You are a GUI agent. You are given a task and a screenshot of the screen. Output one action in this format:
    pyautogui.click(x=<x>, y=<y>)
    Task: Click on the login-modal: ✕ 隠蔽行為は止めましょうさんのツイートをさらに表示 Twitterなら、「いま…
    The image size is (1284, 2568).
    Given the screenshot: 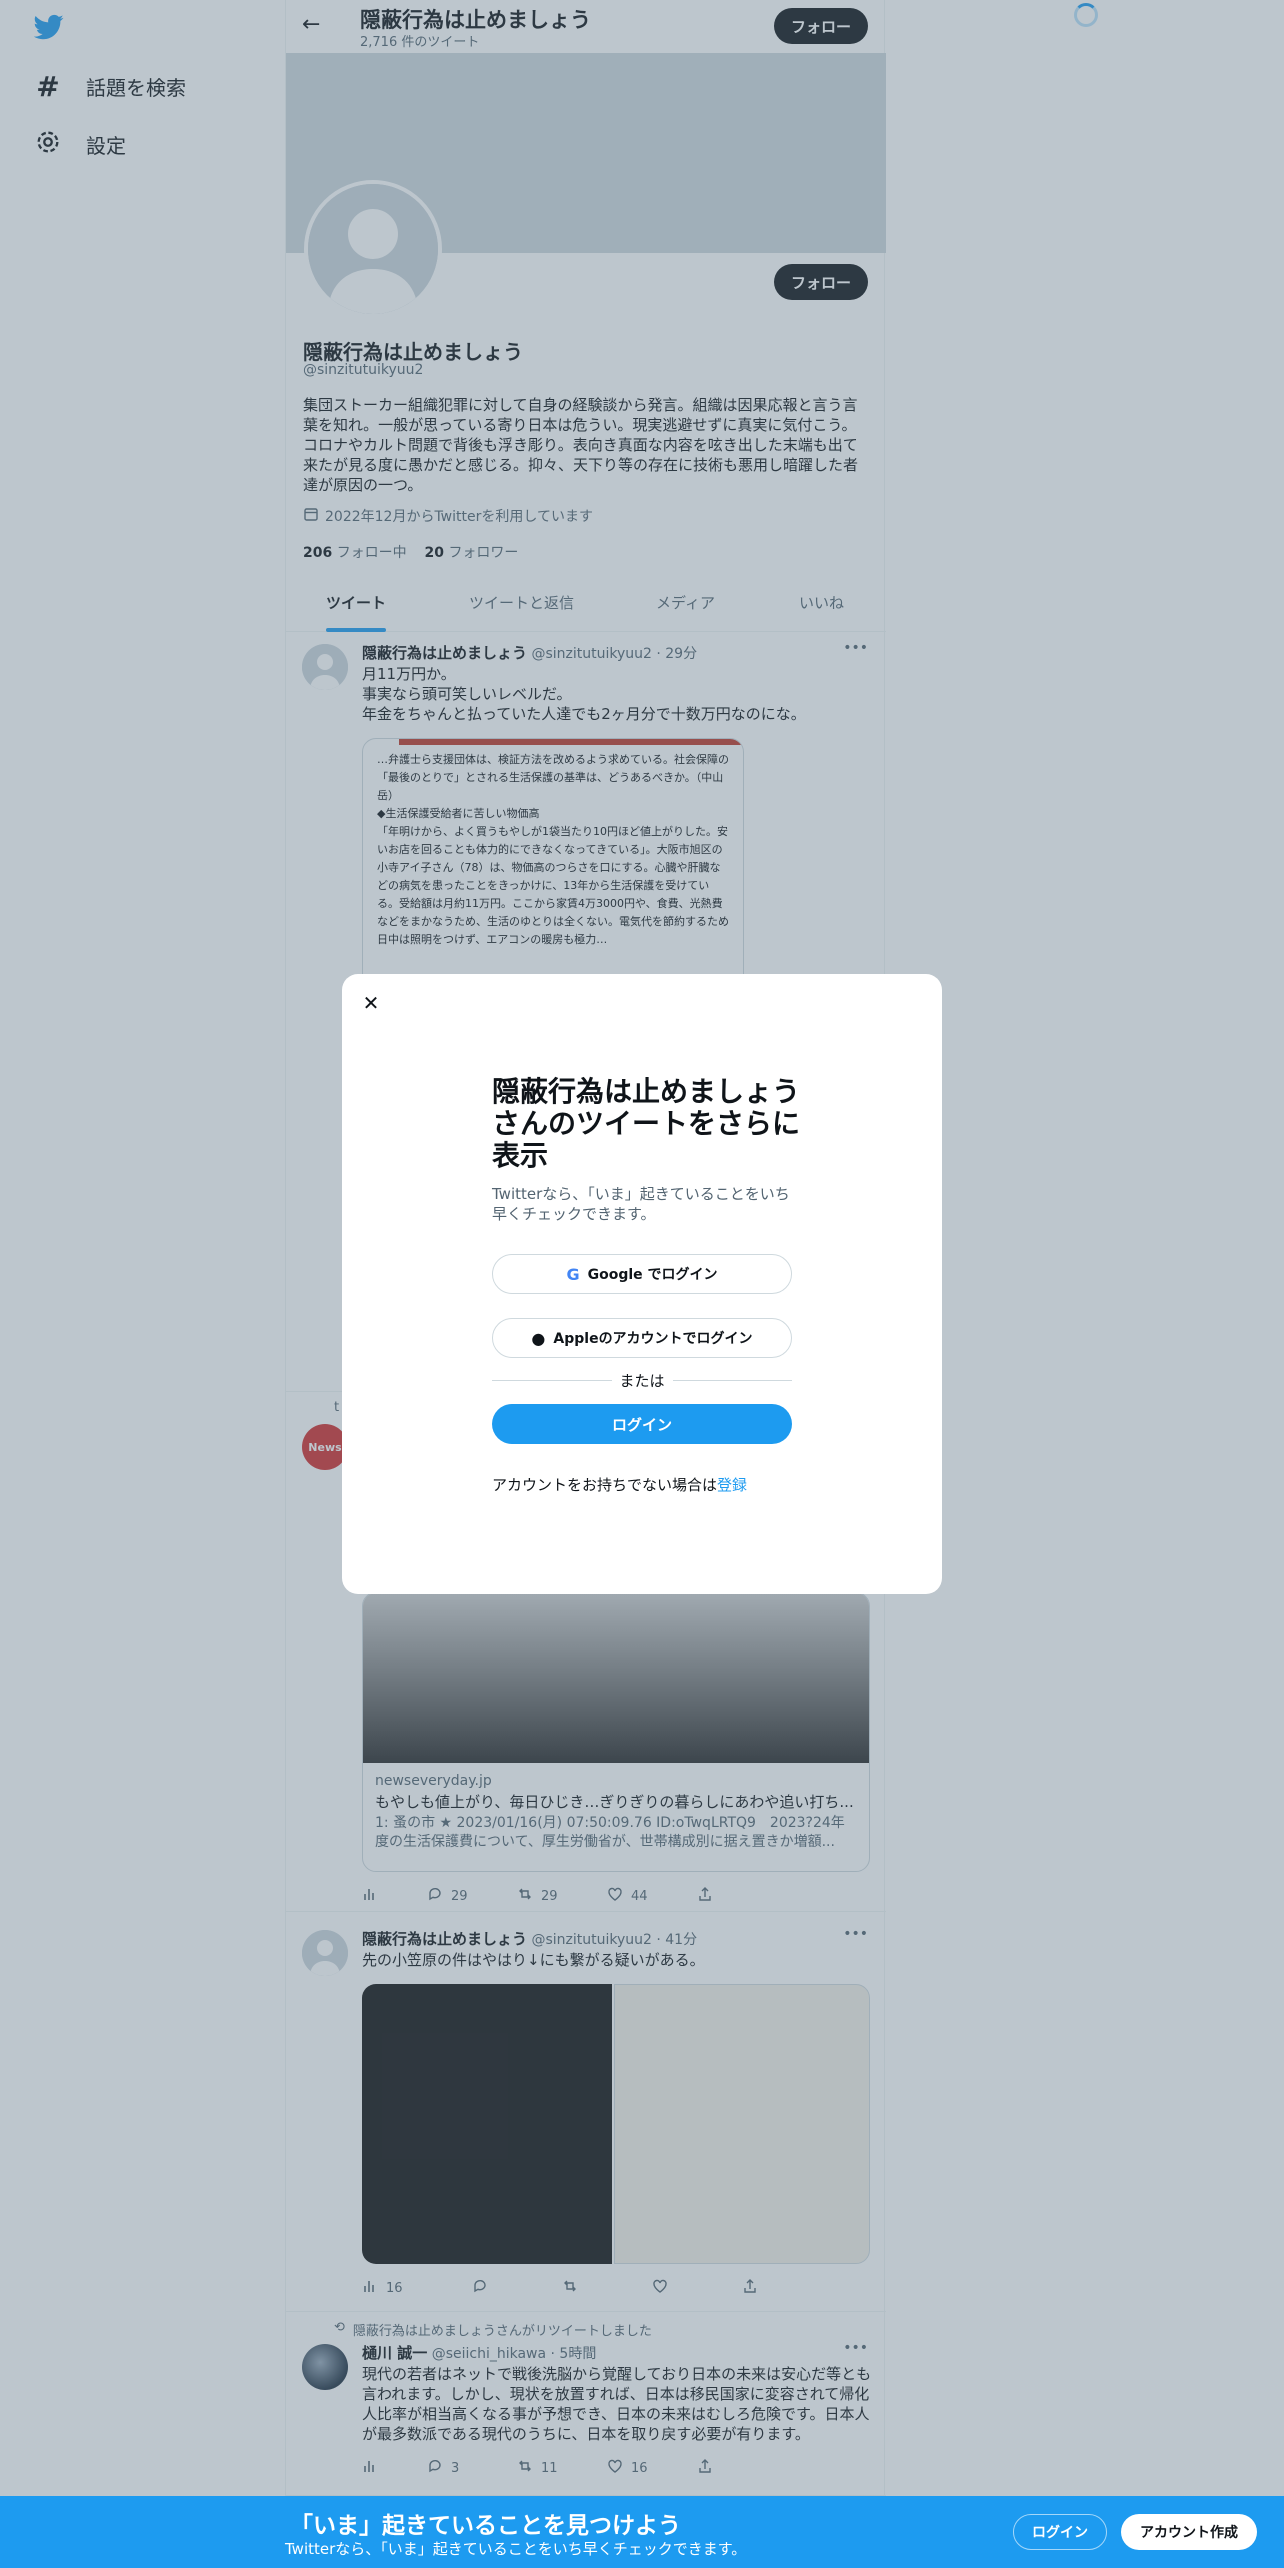 What is the action you would take?
    pyautogui.click(x=642, y=1284)
    